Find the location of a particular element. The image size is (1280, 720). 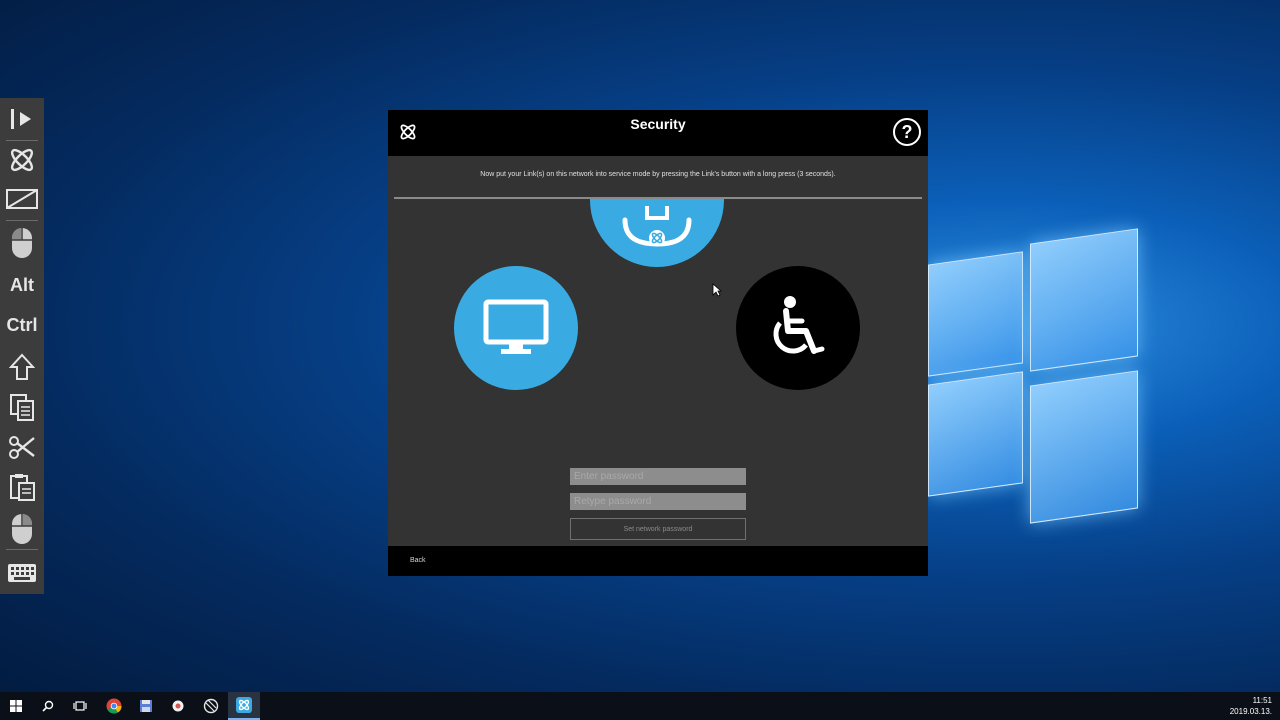

taskbar: 11:51 2019.03.13. is located at coordinates (640, 706).